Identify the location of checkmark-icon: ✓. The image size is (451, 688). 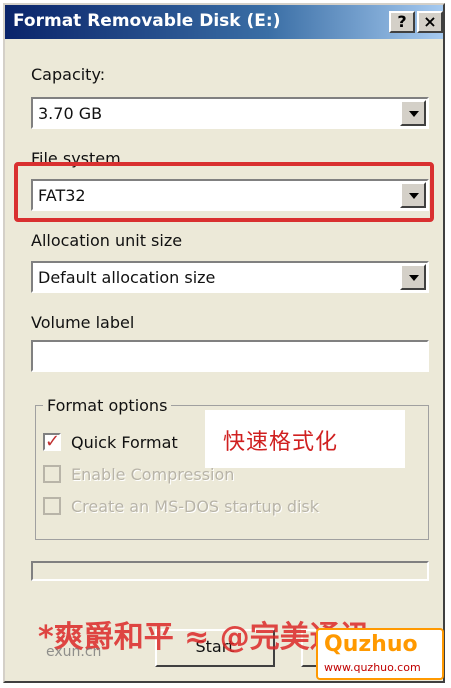
(53, 441).